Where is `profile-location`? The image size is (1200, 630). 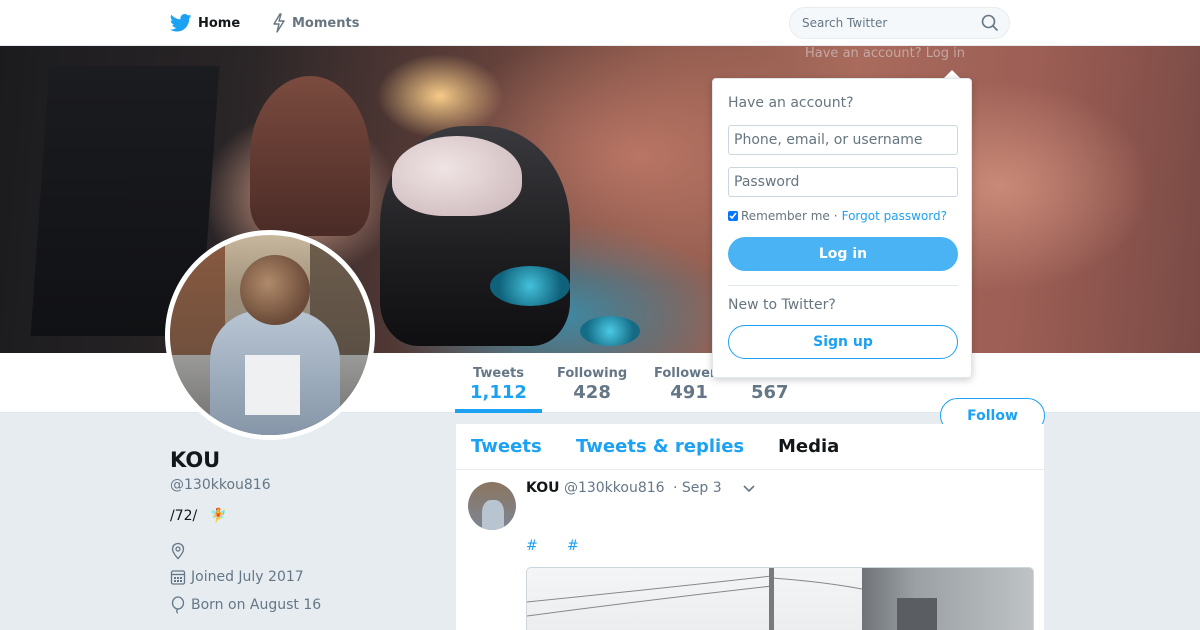
profile-location is located at coordinates (180, 551).